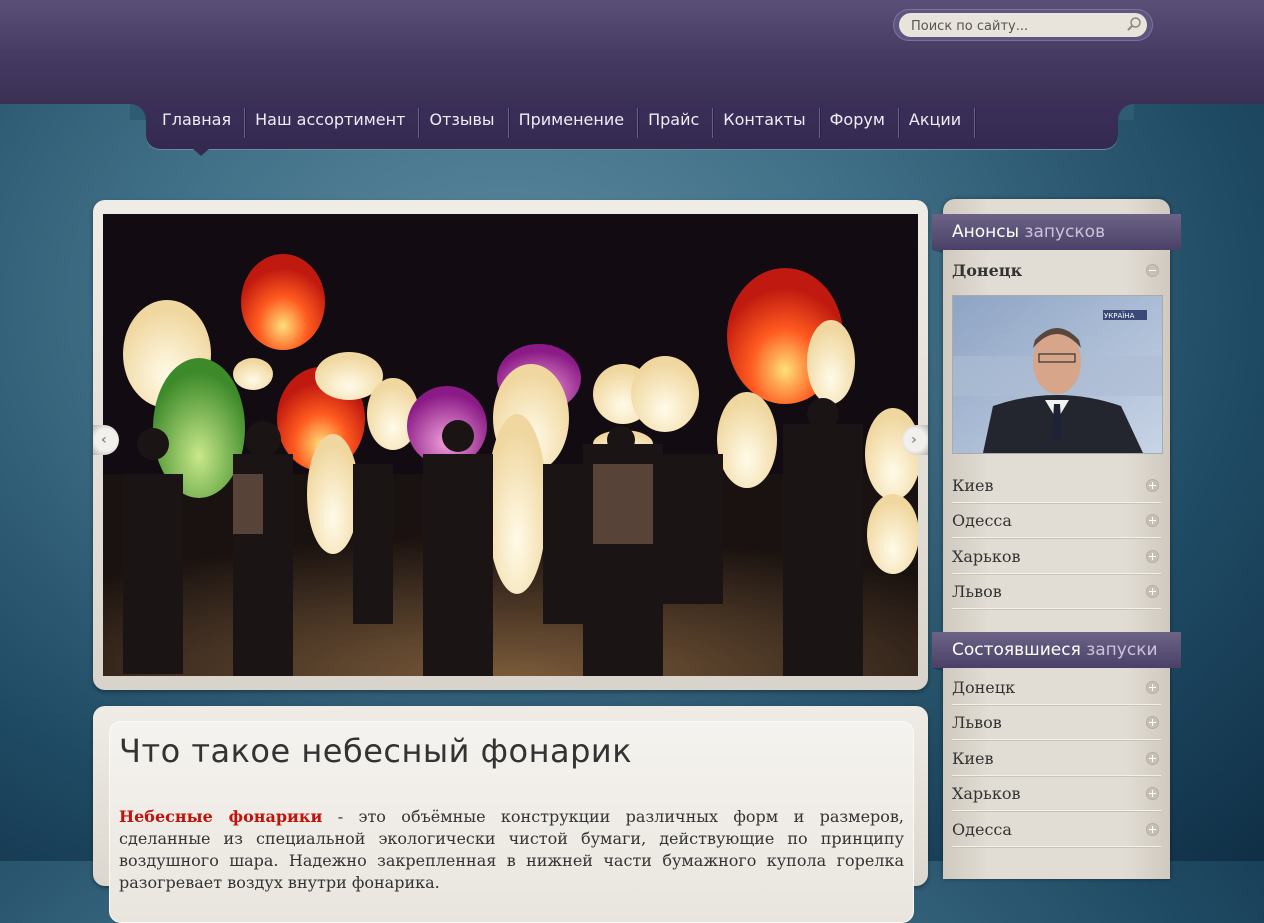 This screenshot has height=923, width=1264. What do you see at coordinates (982, 520) in the screenshot?
I see `announcement-item-label: Одесса` at bounding box center [982, 520].